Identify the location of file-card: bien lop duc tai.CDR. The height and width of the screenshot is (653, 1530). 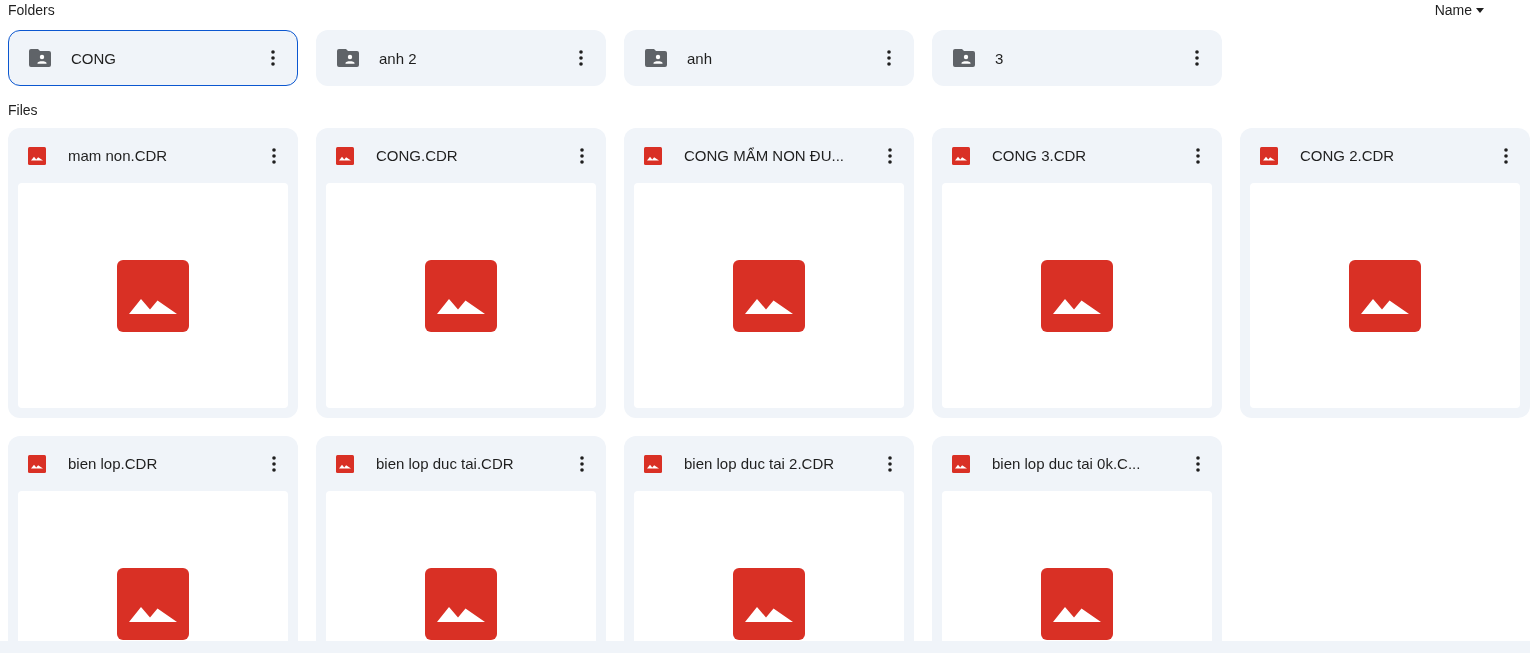
(461, 538).